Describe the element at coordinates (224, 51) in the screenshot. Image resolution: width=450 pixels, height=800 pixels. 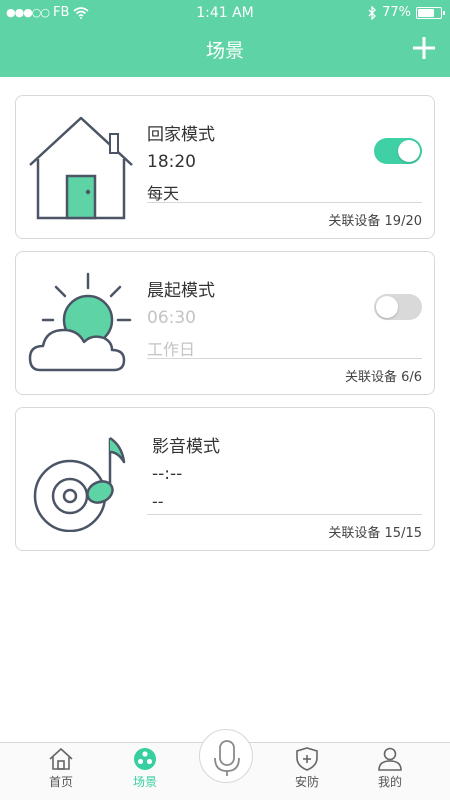
I see `page-title: 场景` at that location.